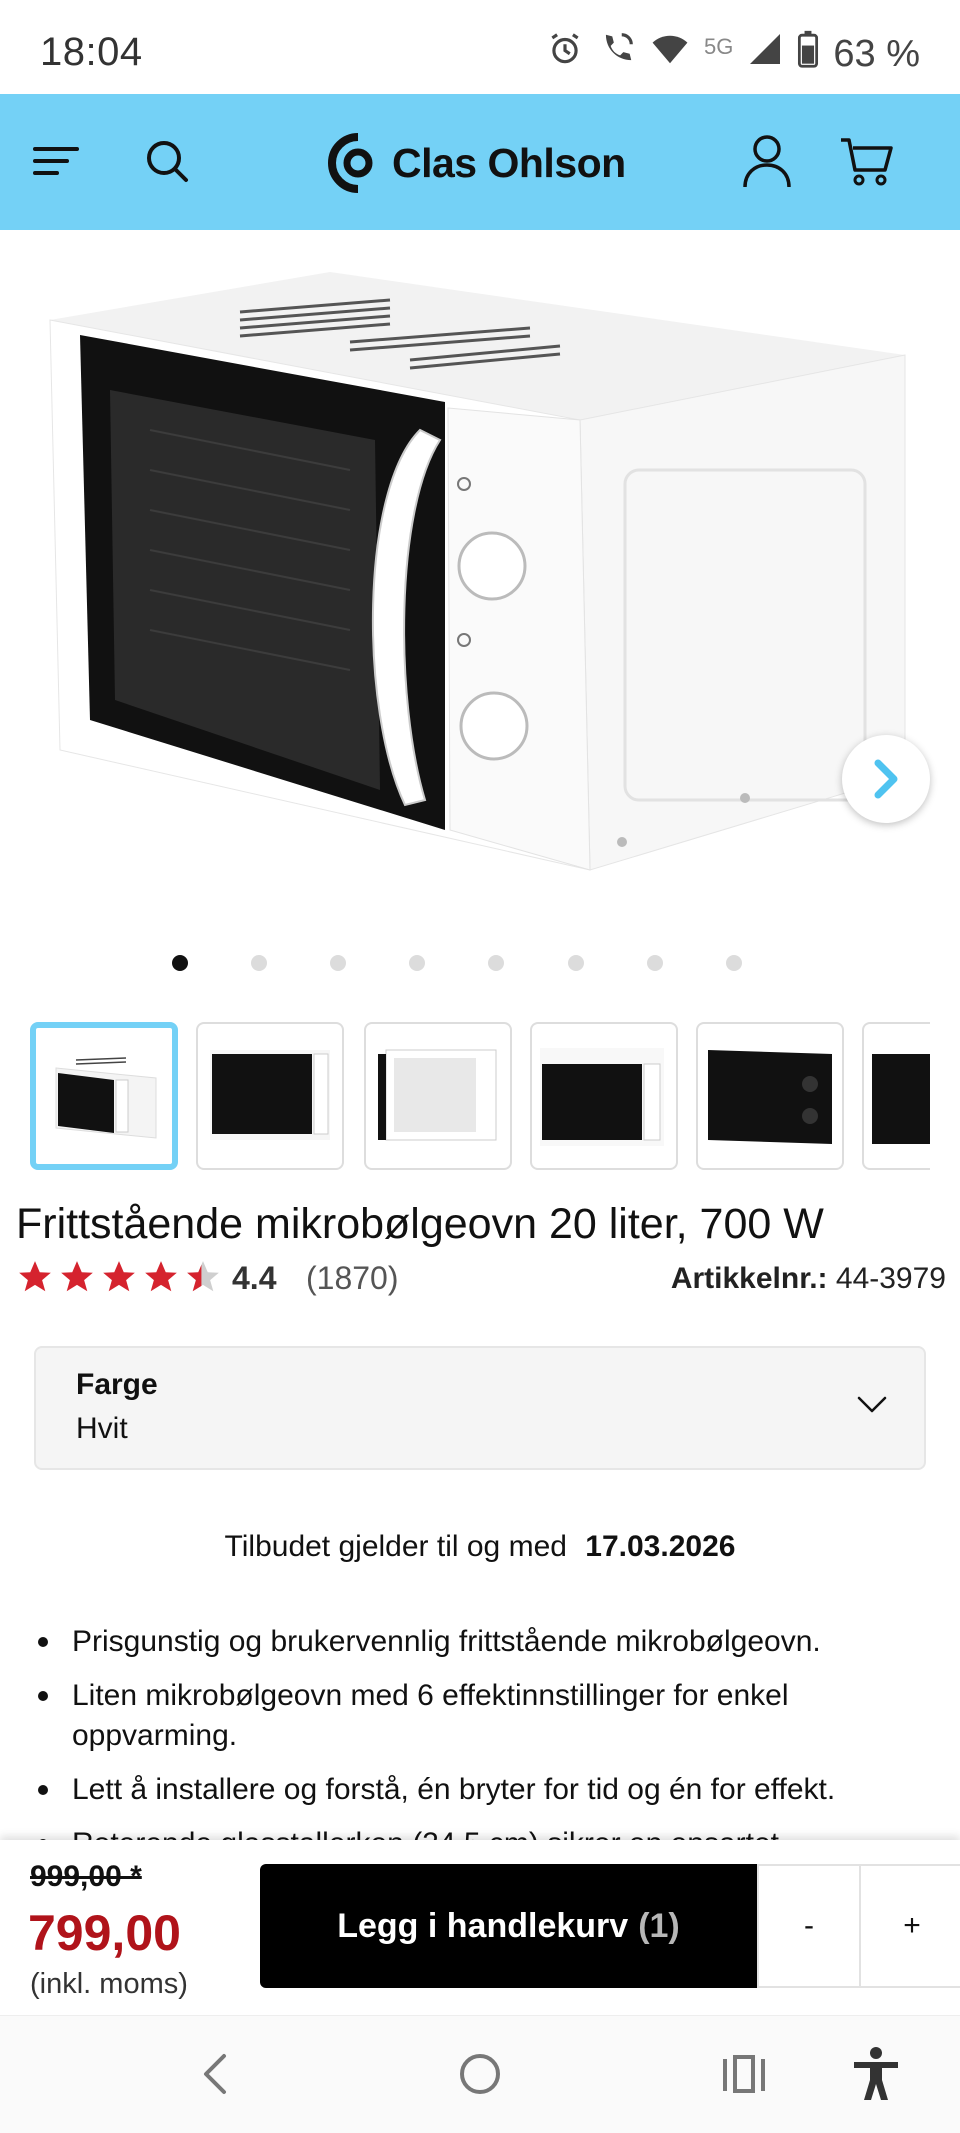  I want to click on microwave-thumbnail, so click(106, 1098).